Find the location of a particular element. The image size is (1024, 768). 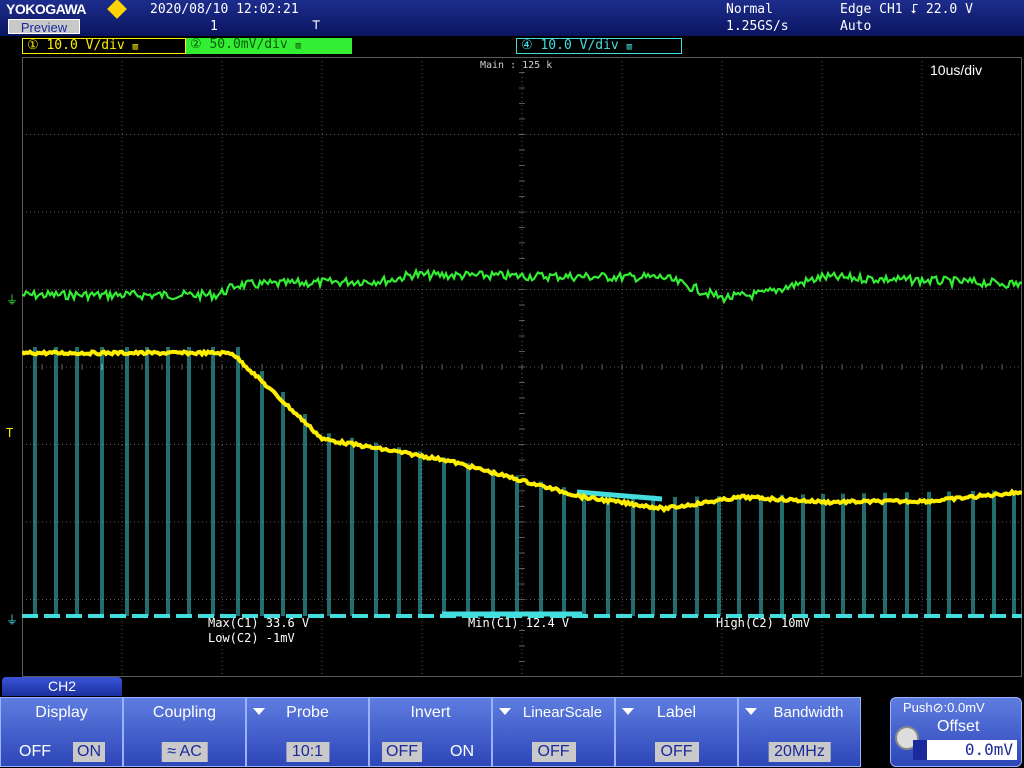

brand-logo: YOKOGAWA is located at coordinates (46, 9).